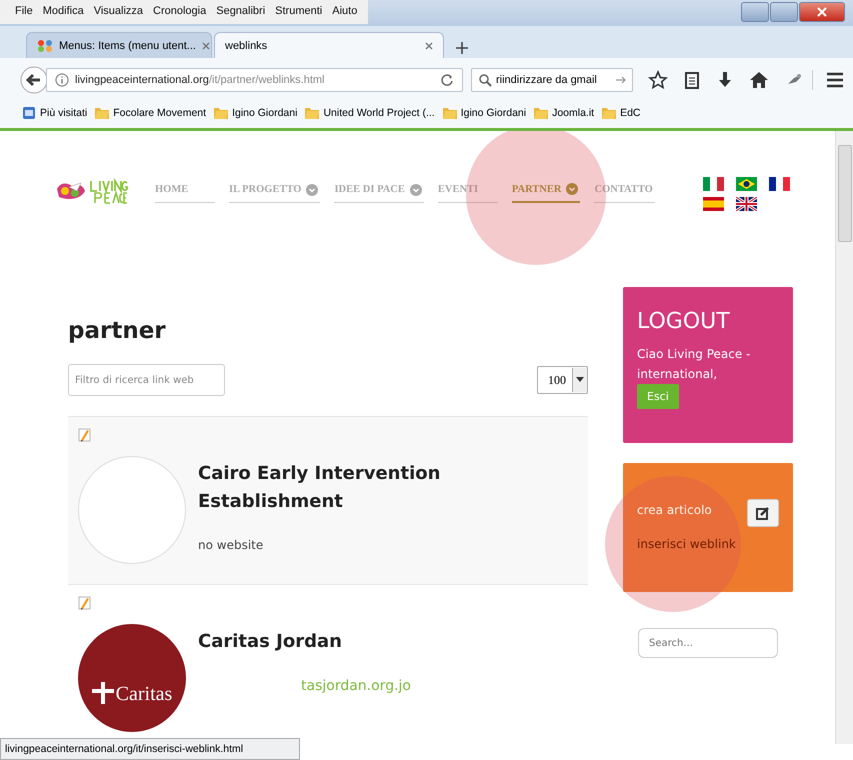 Image resolution: width=853 pixels, height=760 pixels. What do you see at coordinates (24, 13) in the screenshot?
I see `menu-item: File` at bounding box center [24, 13].